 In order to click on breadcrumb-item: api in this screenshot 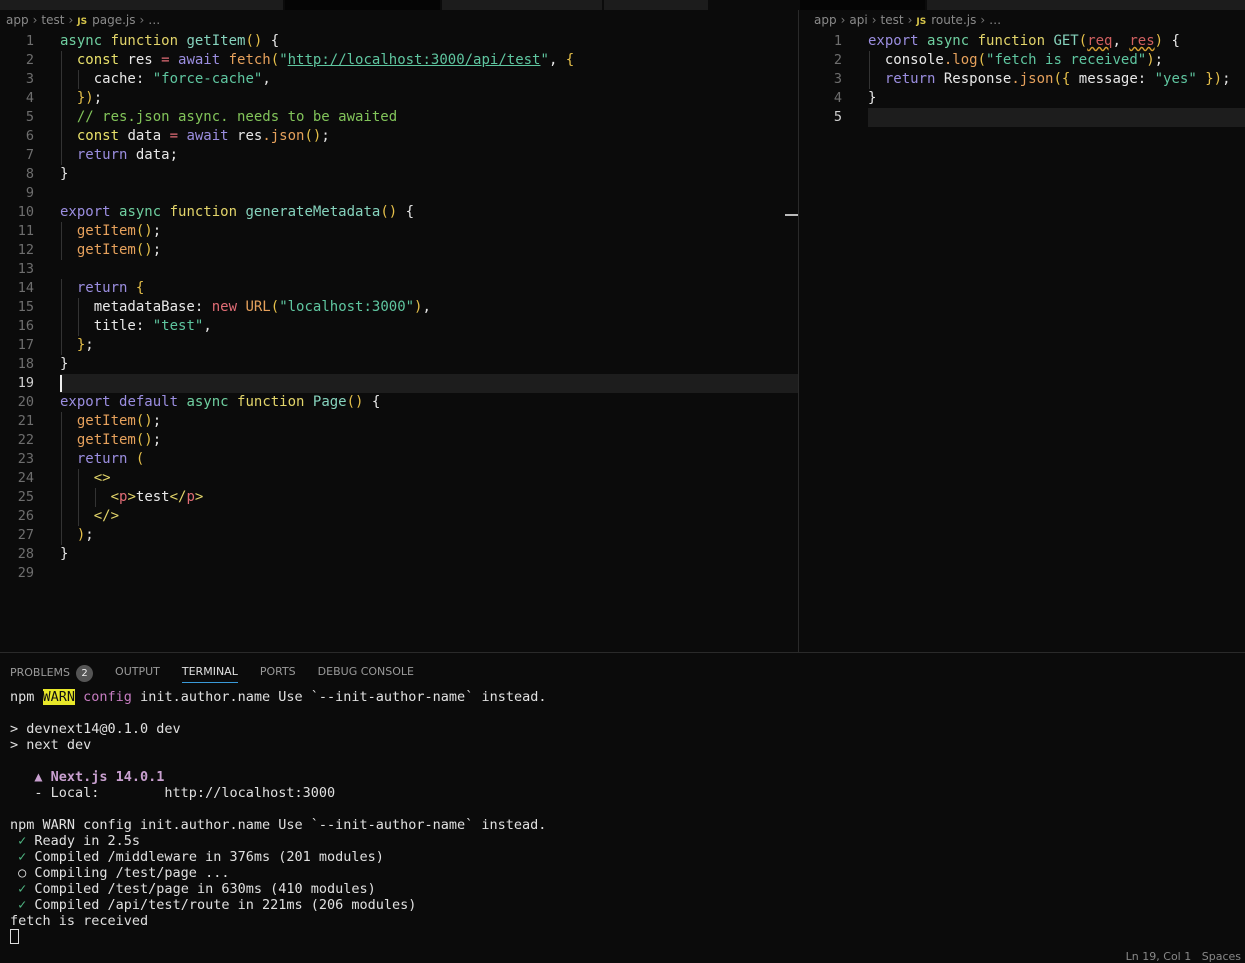, I will do `click(858, 20)`.